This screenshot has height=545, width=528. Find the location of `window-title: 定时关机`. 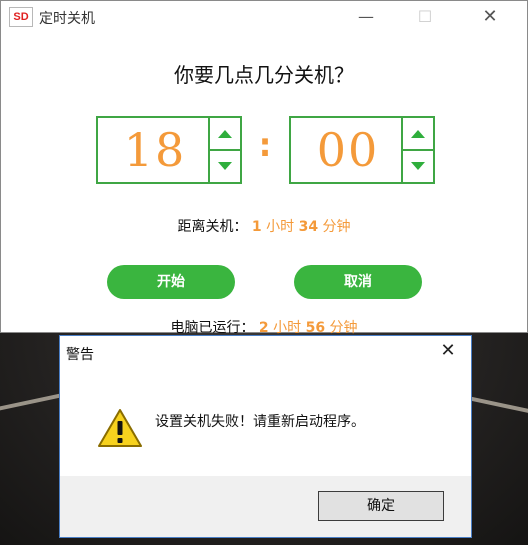

window-title: 定时关机 is located at coordinates (67, 19).